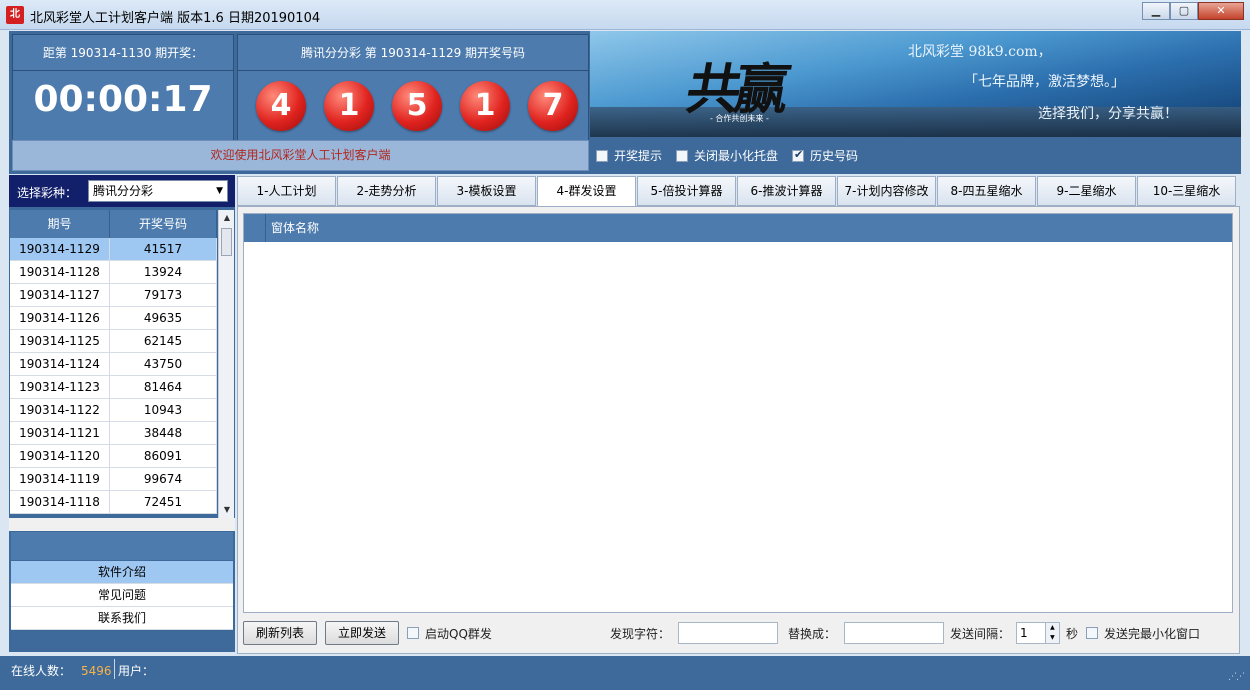  Describe the element at coordinates (893, 633) in the screenshot. I see `replace-with-input` at that location.